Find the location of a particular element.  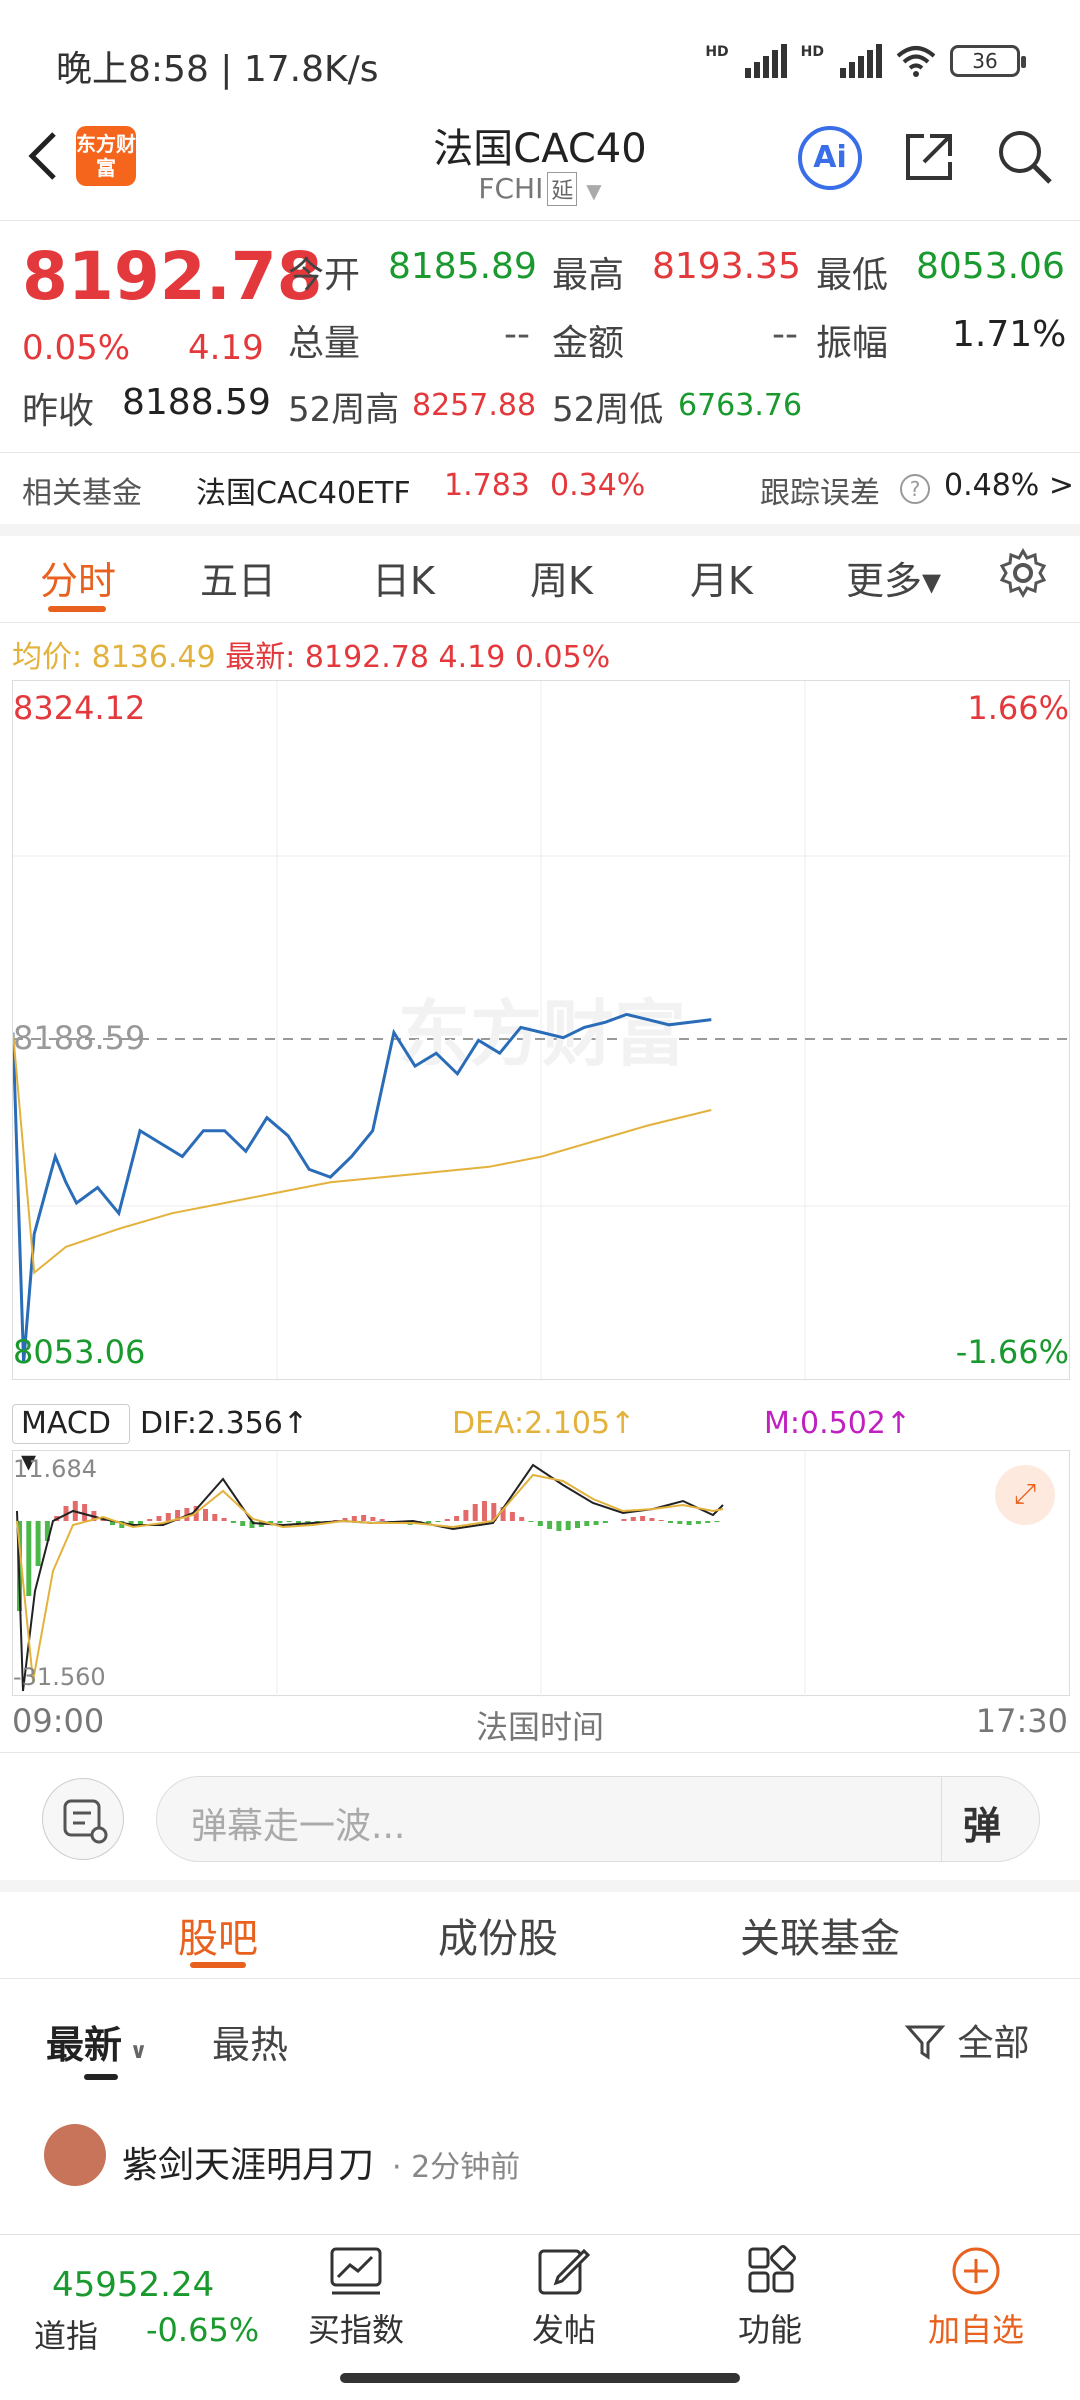

bottom-bar: 45952.24 道指 -0.65% 买指数 发帖 功能 加自选 is located at coordinates (540, 2296).